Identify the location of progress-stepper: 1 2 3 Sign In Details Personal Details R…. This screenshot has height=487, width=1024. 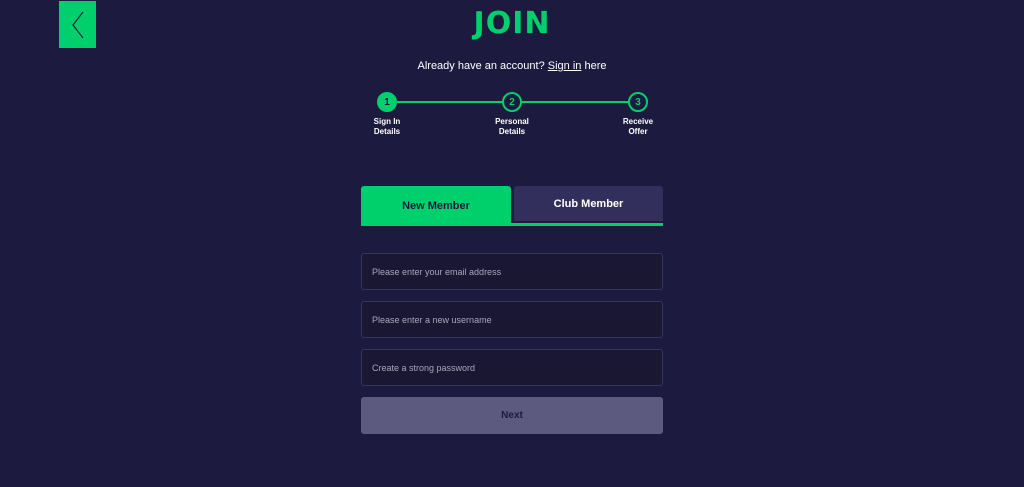
(513, 117).